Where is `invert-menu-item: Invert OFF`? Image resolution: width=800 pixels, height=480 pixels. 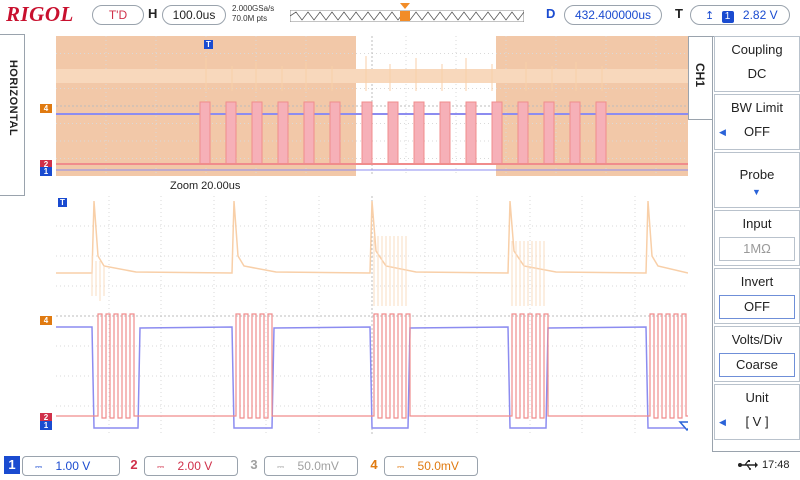
invert-menu-item: Invert OFF is located at coordinates (757, 296).